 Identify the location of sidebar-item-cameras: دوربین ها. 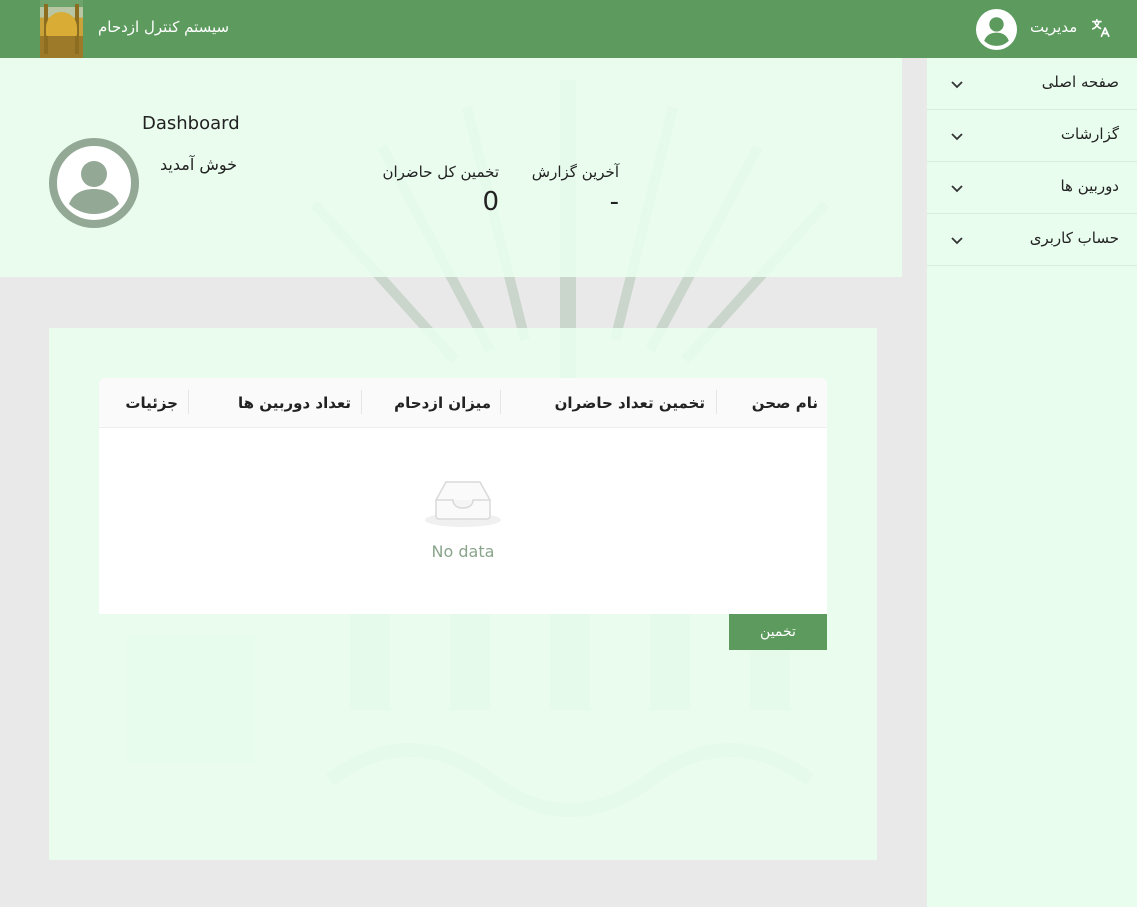
(1032, 188).